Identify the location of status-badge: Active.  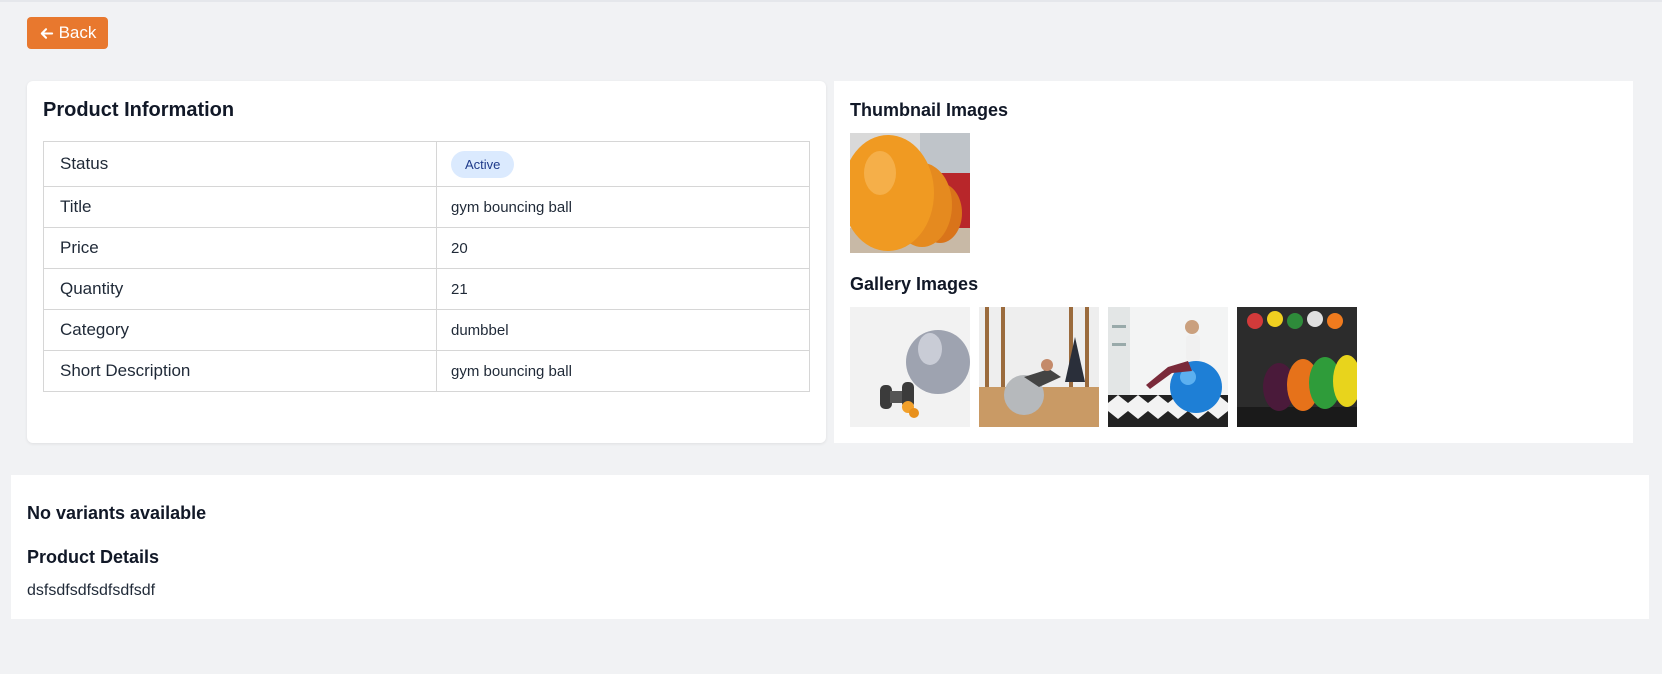
(483, 164).